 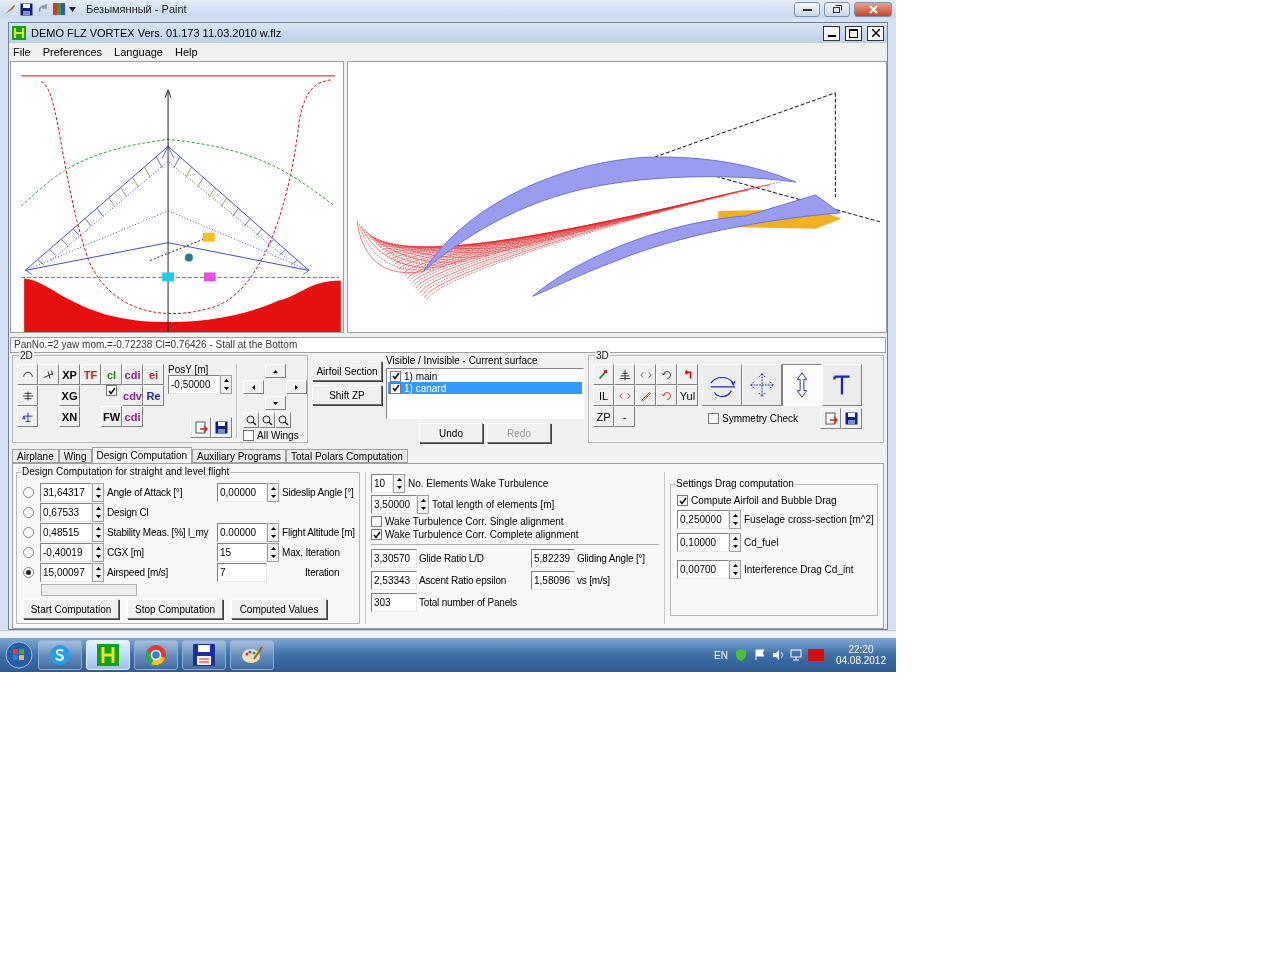 I want to click on number-field: 3,30570, so click(x=394, y=558).